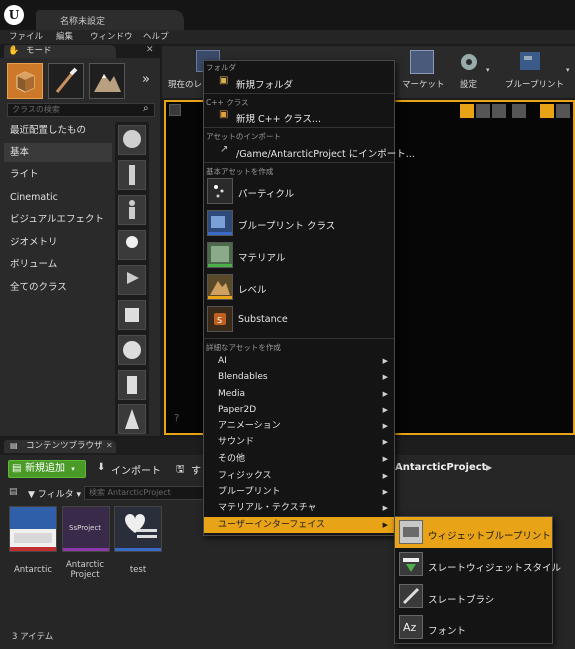  I want to click on paint-mode-button, so click(66, 81).